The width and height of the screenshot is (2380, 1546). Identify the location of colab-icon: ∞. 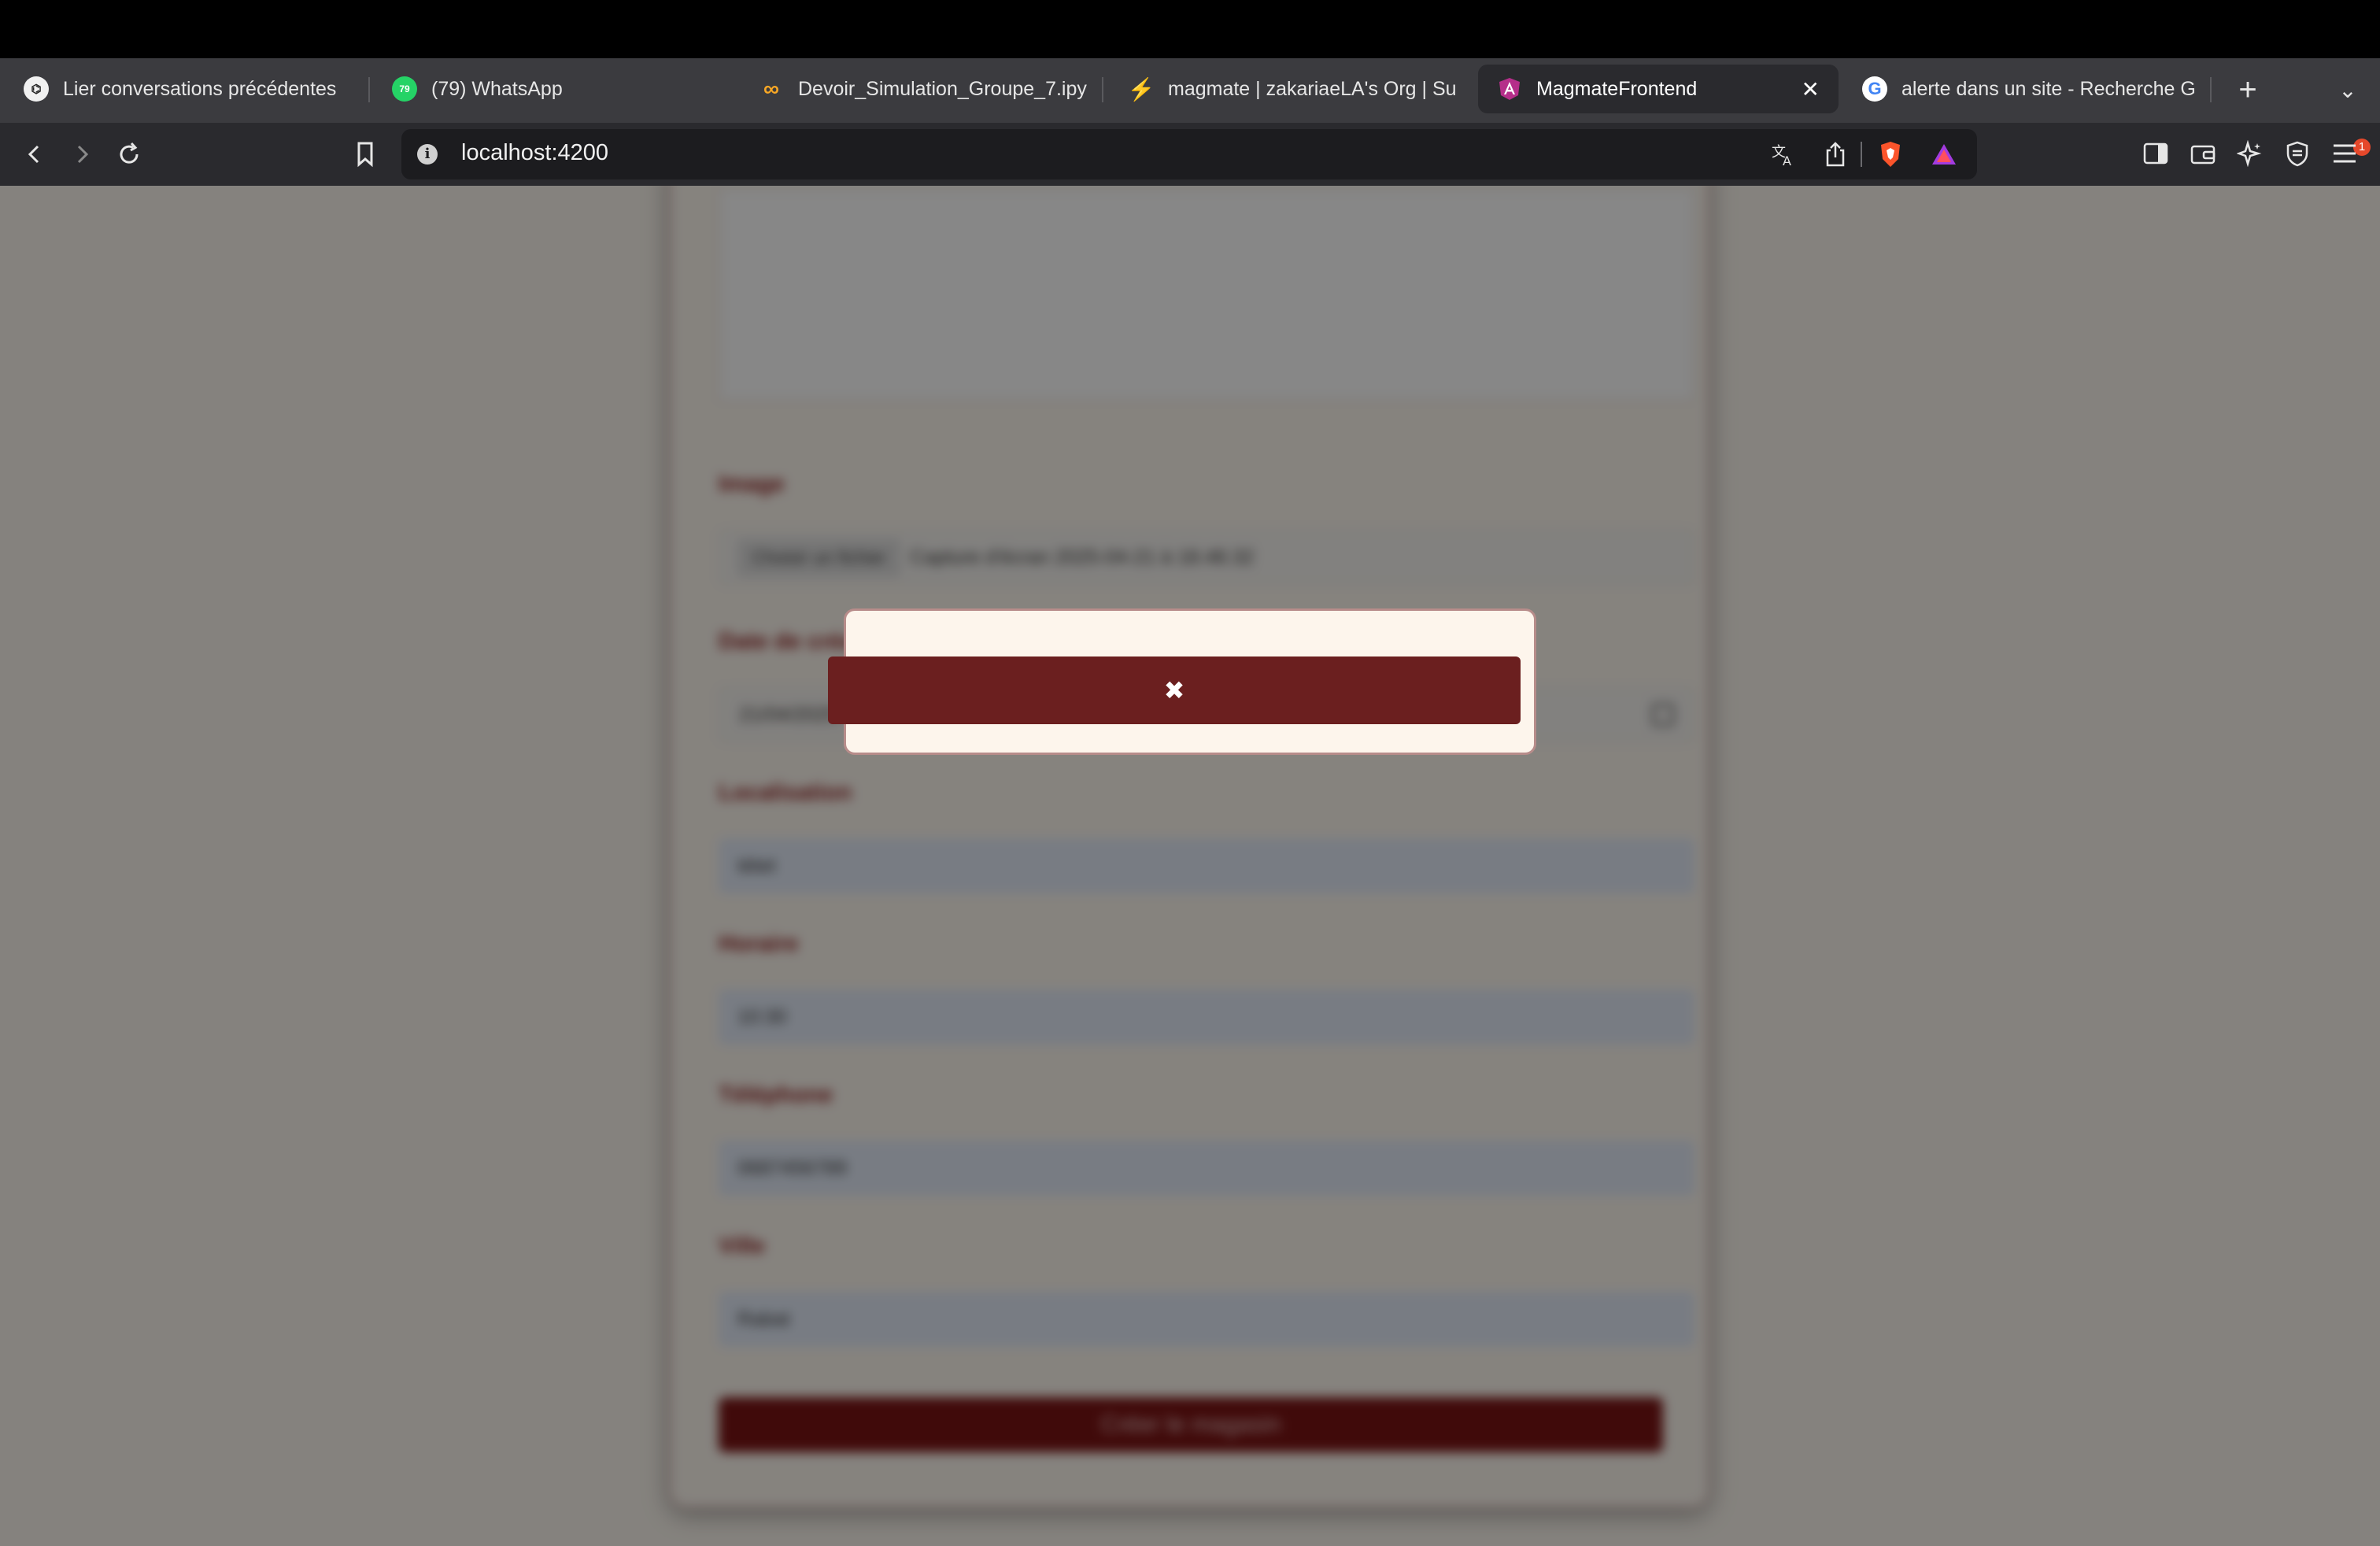
(771, 88).